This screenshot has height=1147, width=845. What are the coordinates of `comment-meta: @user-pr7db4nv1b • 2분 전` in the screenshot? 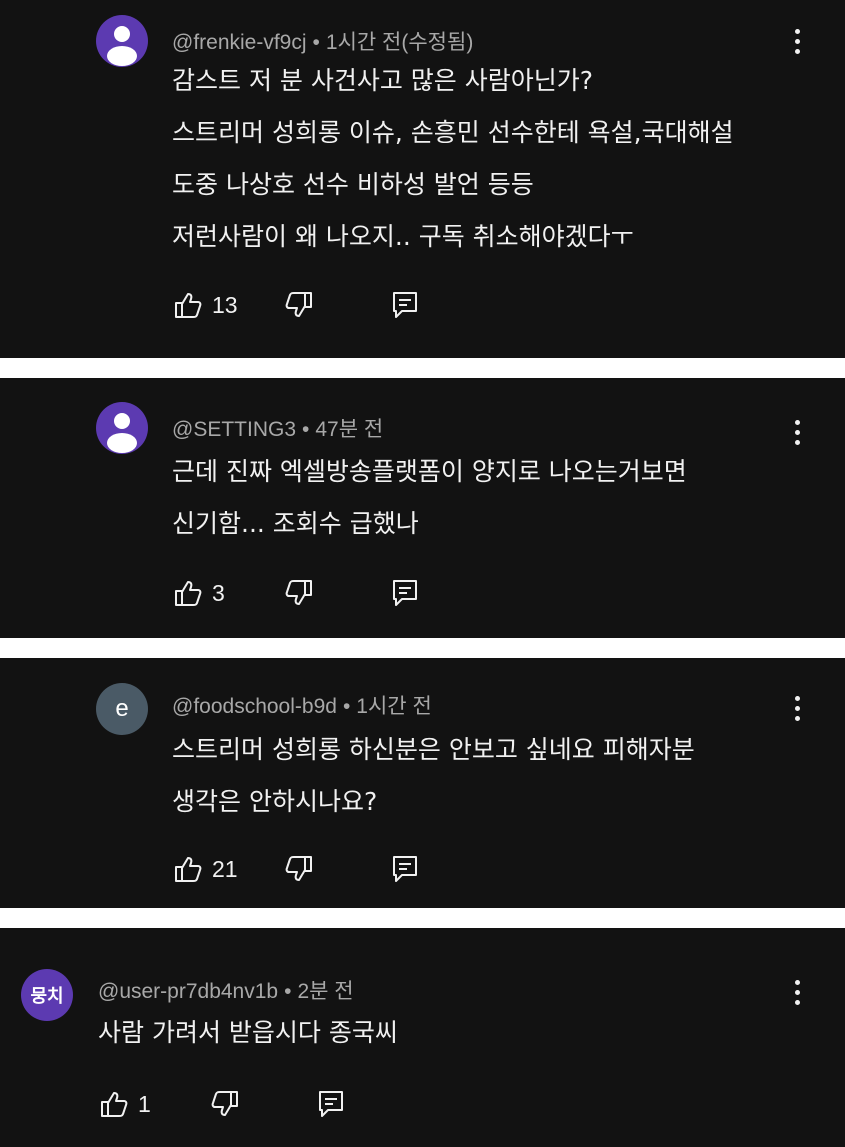 It's located at (226, 990).